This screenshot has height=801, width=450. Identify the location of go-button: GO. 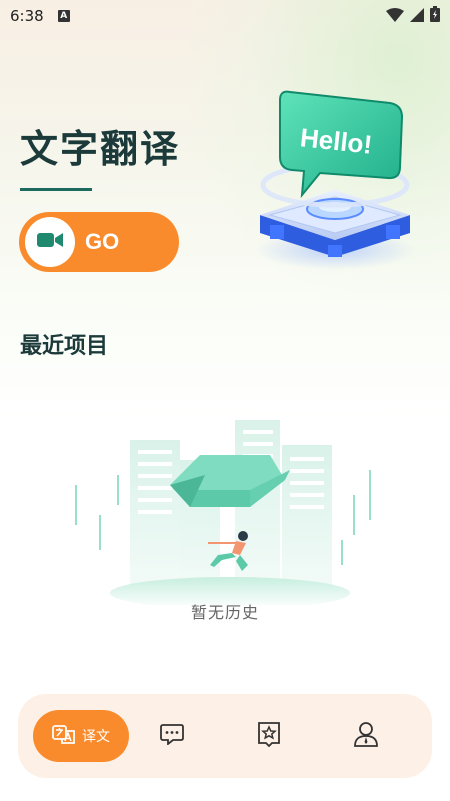
(99, 242).